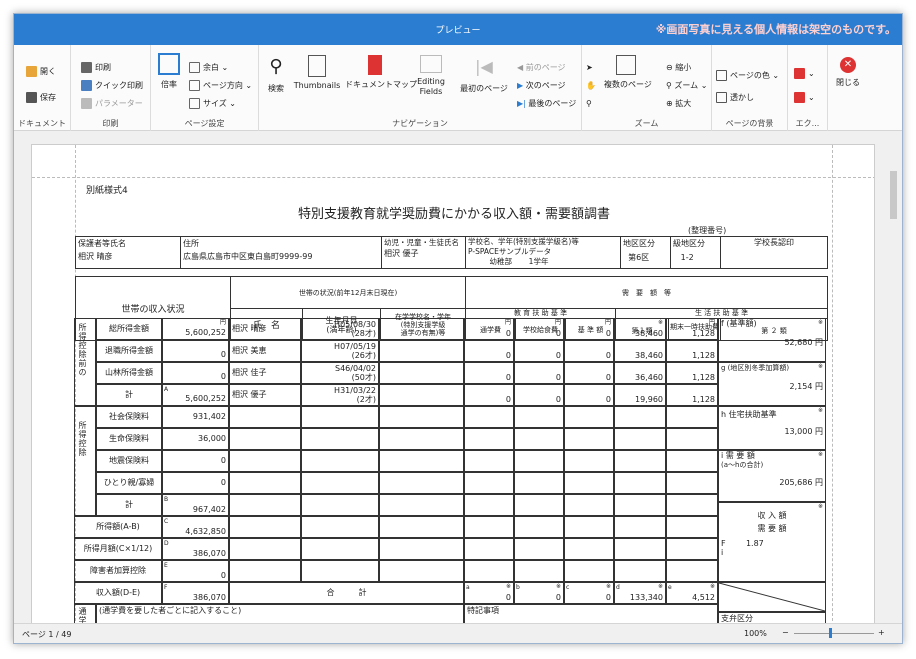 This screenshot has height=659, width=916. I want to click on scale-button: 倍率, so click(169, 71).